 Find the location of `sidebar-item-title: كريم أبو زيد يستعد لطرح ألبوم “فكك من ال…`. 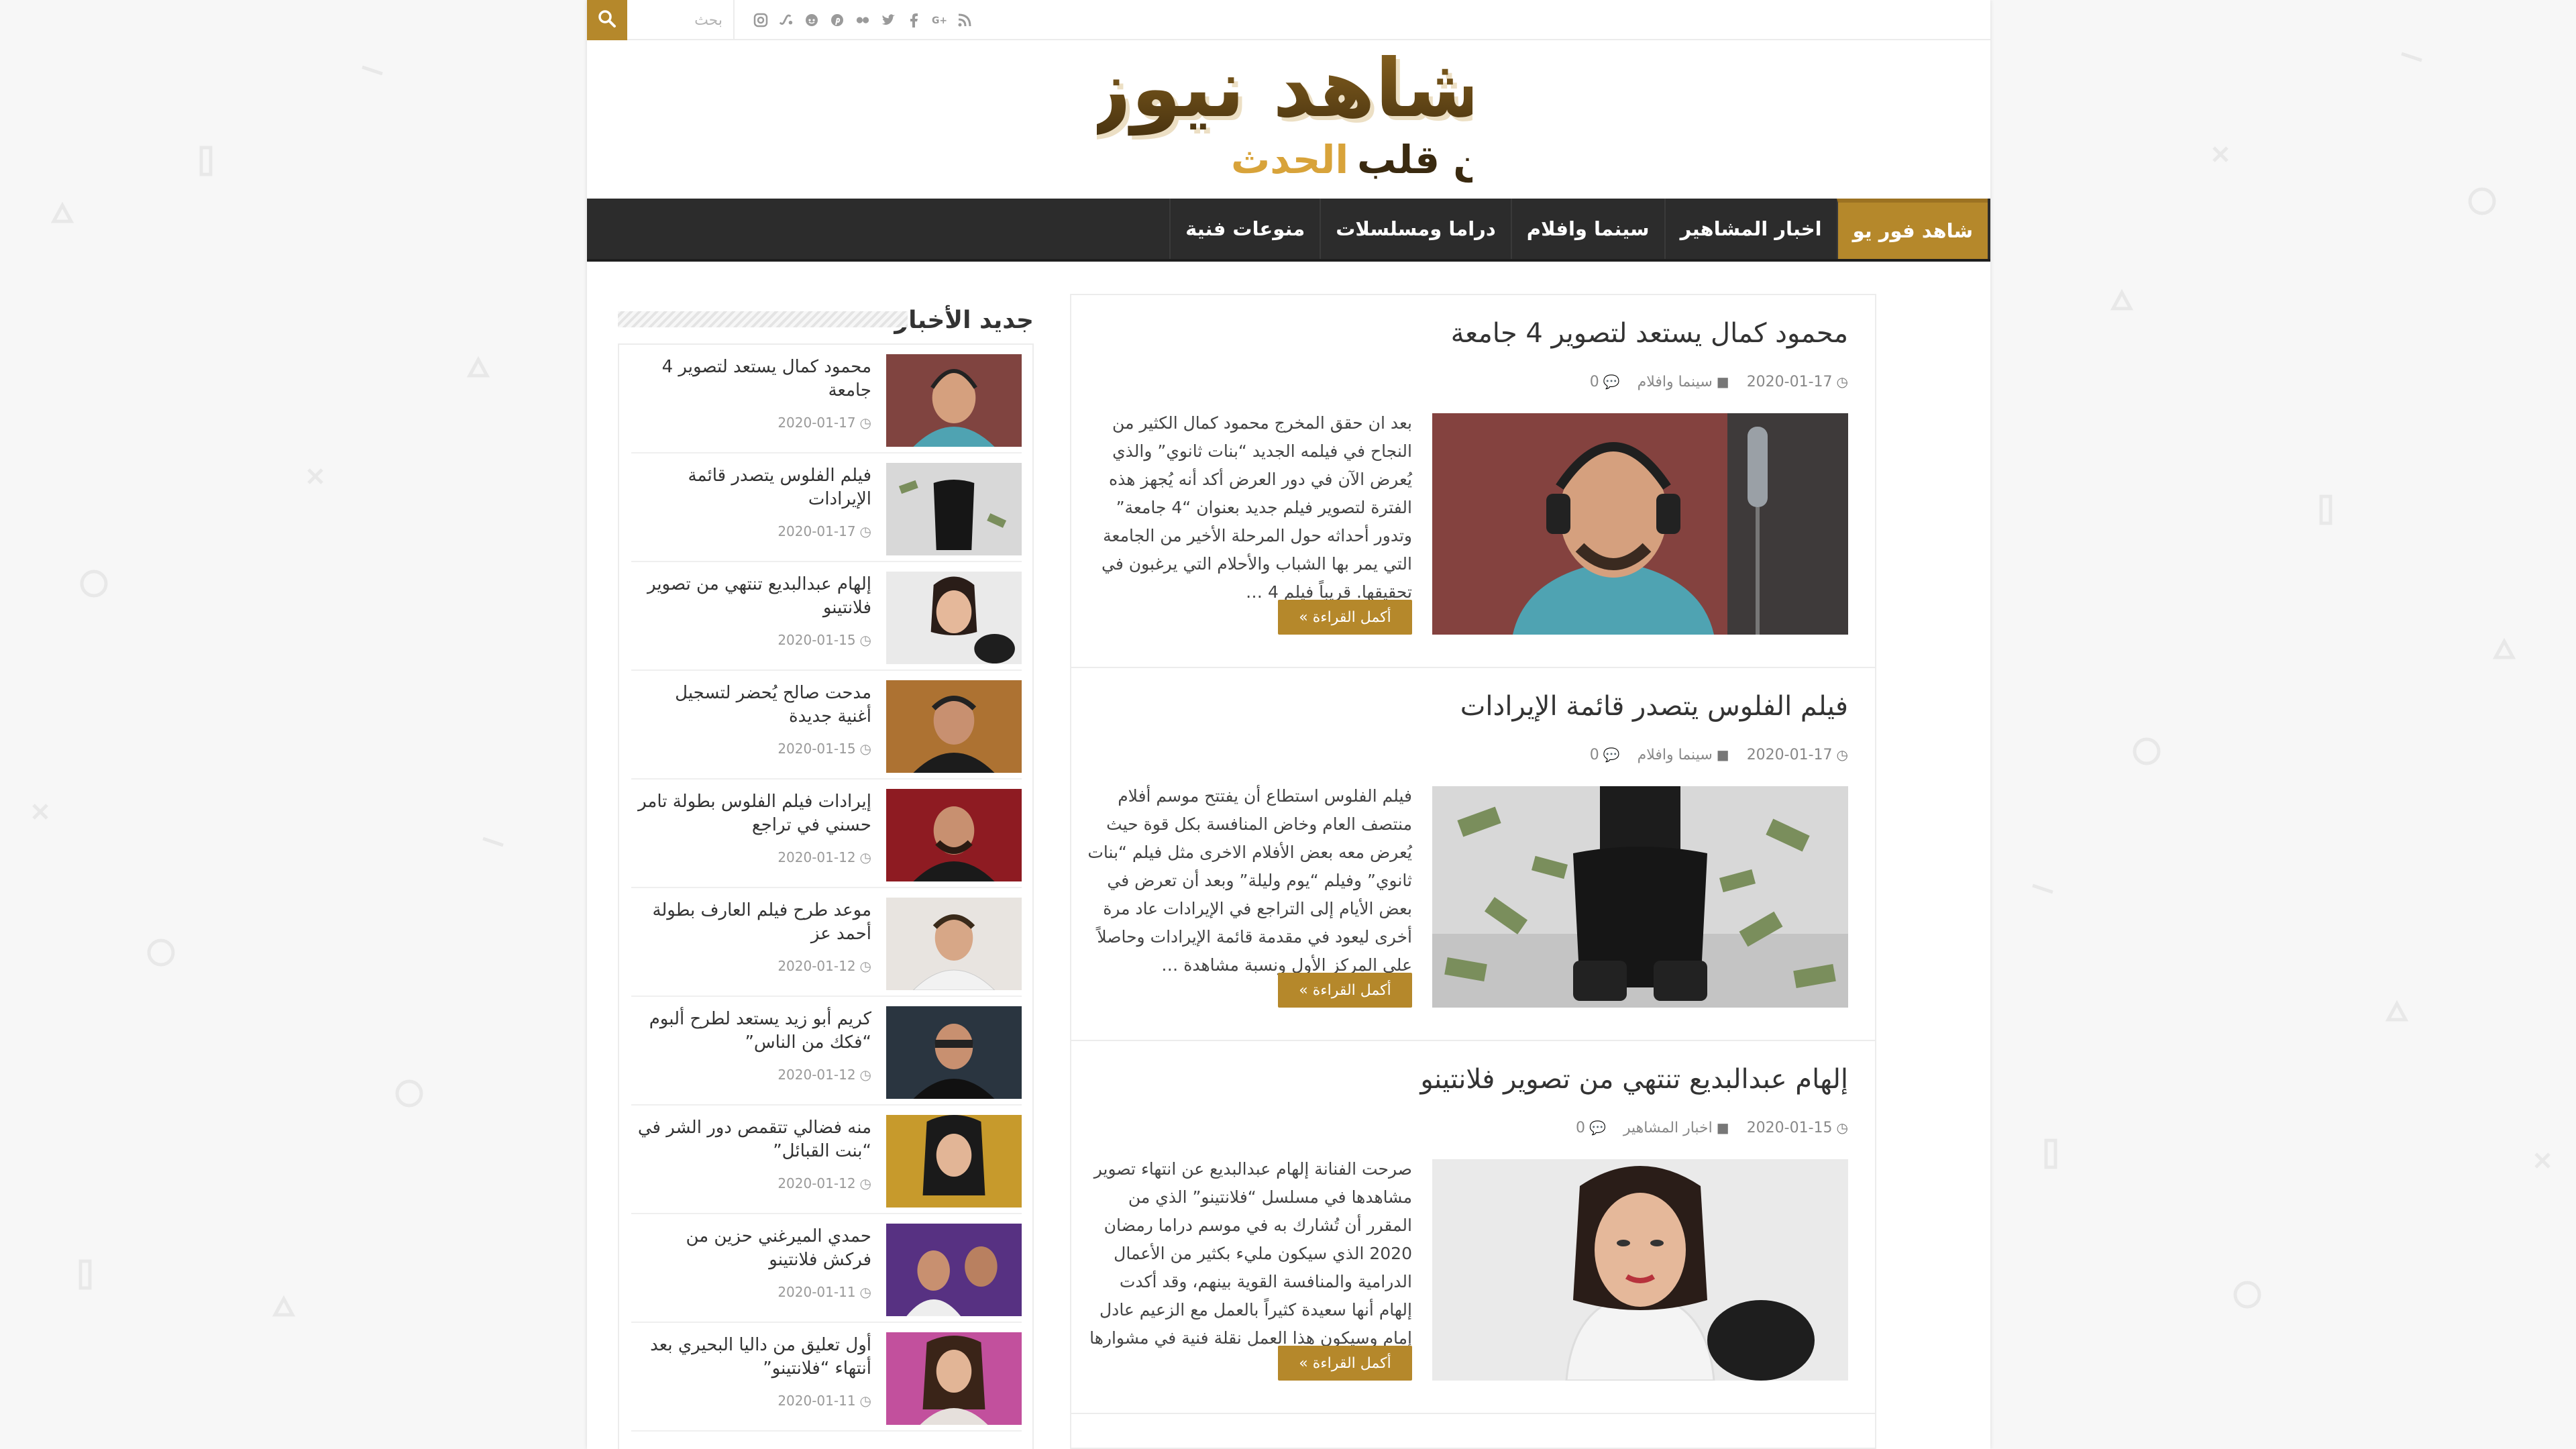

sidebar-item-title: كريم أبو زيد يستعد لطرح ألبوم “فكك من ال… is located at coordinates (754, 1031).